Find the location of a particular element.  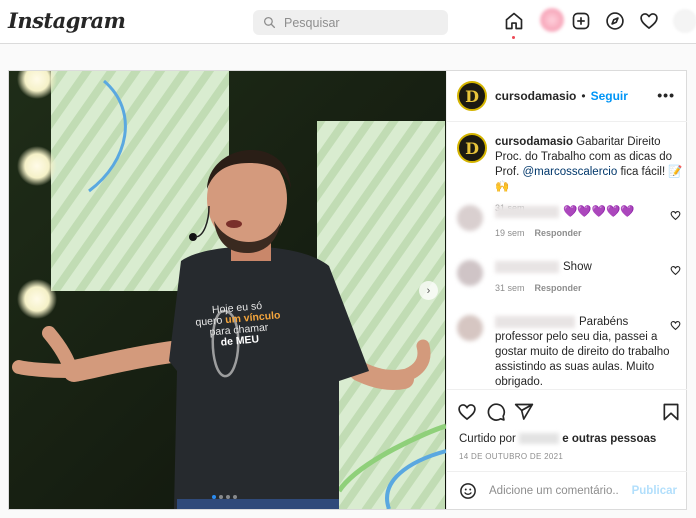

post-date: 14 DE OUTUBRO DE 2021 is located at coordinates (511, 456).